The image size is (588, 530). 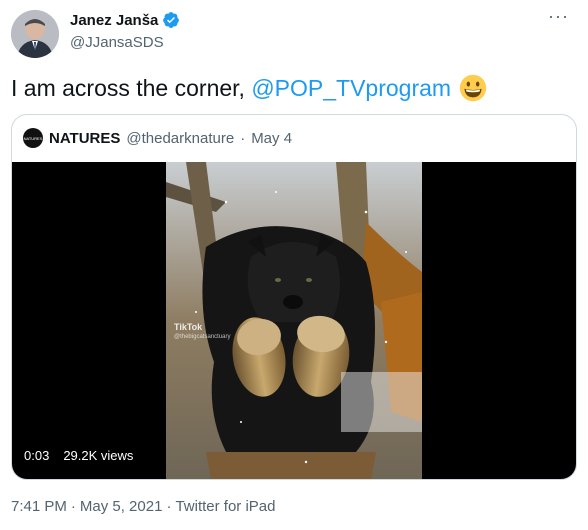 I want to click on author-name-row: Janez Janša, so click(x=125, y=20).